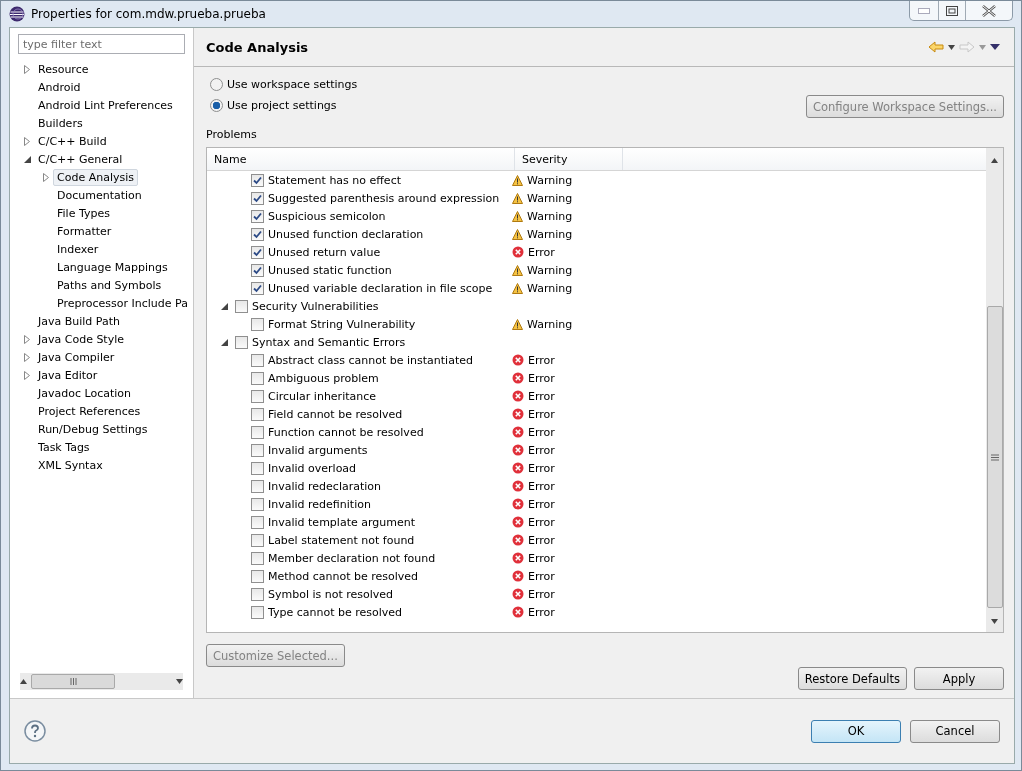 Image resolution: width=1022 pixels, height=771 pixels. I want to click on view-menu-icon, so click(995, 47).